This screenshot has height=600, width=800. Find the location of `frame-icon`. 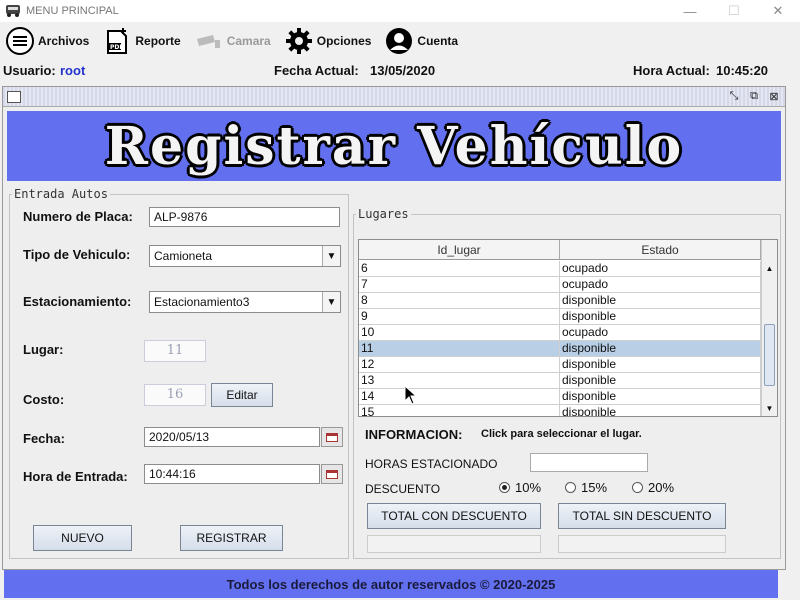

frame-icon is located at coordinates (14, 96).